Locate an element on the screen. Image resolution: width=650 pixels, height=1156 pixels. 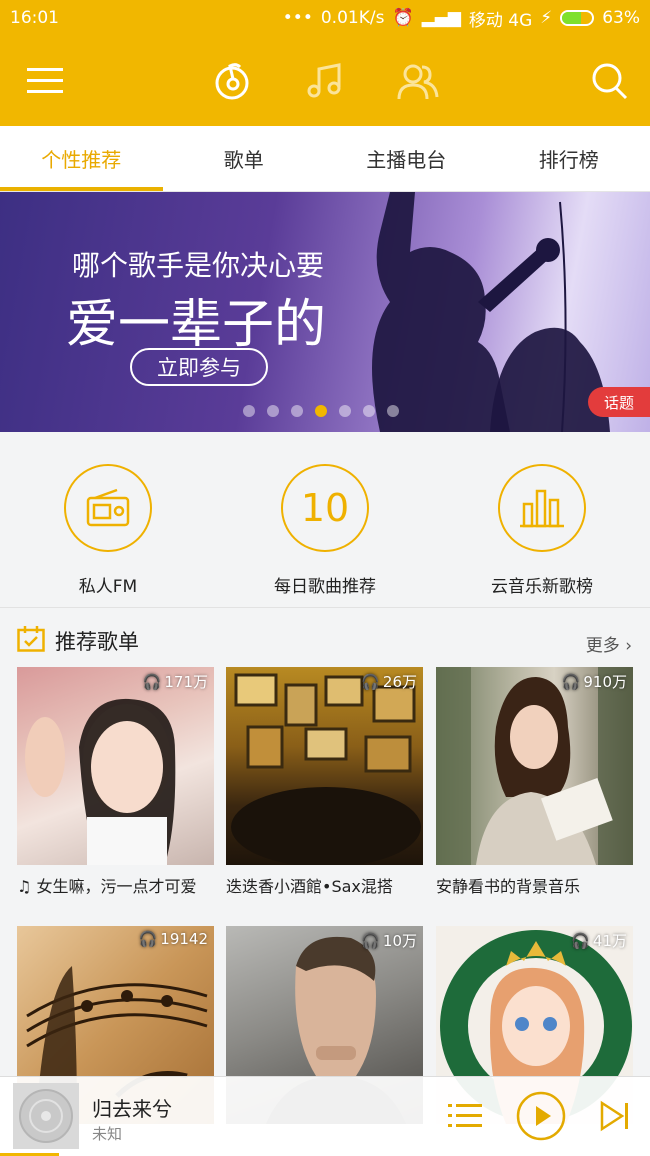
daily-recommend-entry: 10 每日歌曲推荐 is located at coordinates (325, 530).